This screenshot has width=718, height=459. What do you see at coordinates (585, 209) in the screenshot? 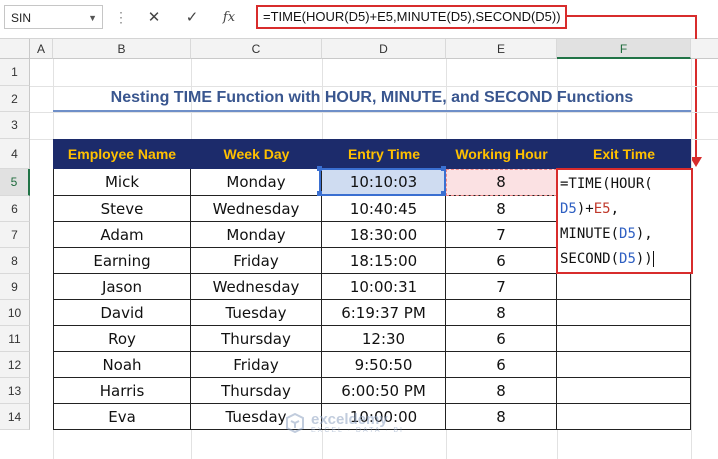
I see `editor-text: )+` at bounding box center [585, 209].